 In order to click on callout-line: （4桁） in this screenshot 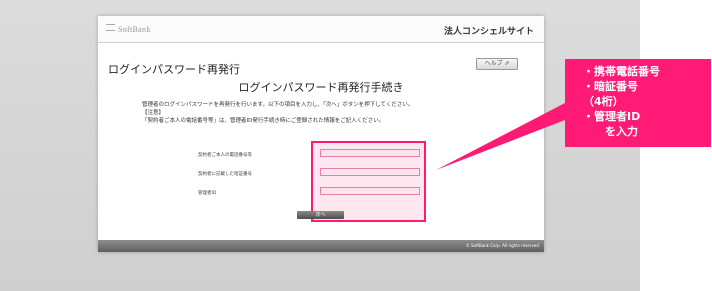, I will do `click(603, 101)`.